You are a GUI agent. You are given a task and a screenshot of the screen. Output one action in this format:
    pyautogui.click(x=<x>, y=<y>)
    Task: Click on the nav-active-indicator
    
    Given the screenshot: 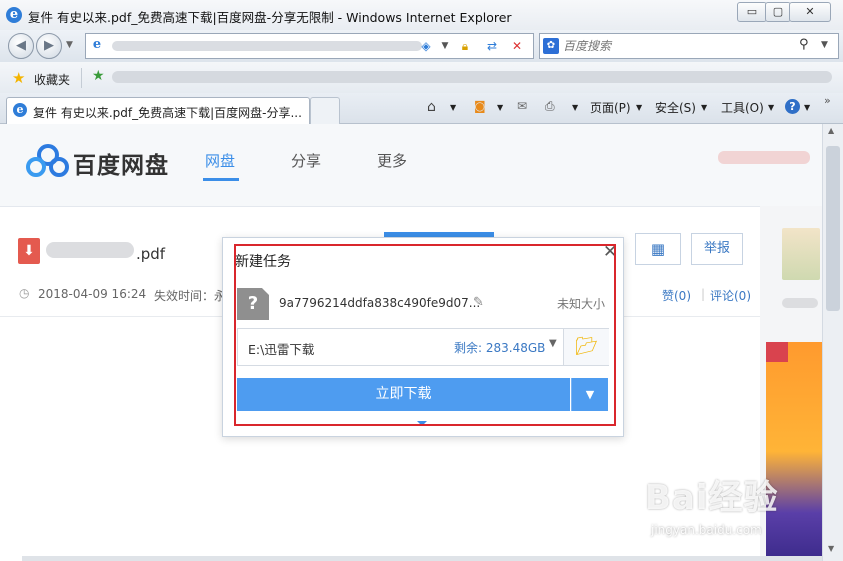 What is the action you would take?
    pyautogui.click(x=221, y=179)
    